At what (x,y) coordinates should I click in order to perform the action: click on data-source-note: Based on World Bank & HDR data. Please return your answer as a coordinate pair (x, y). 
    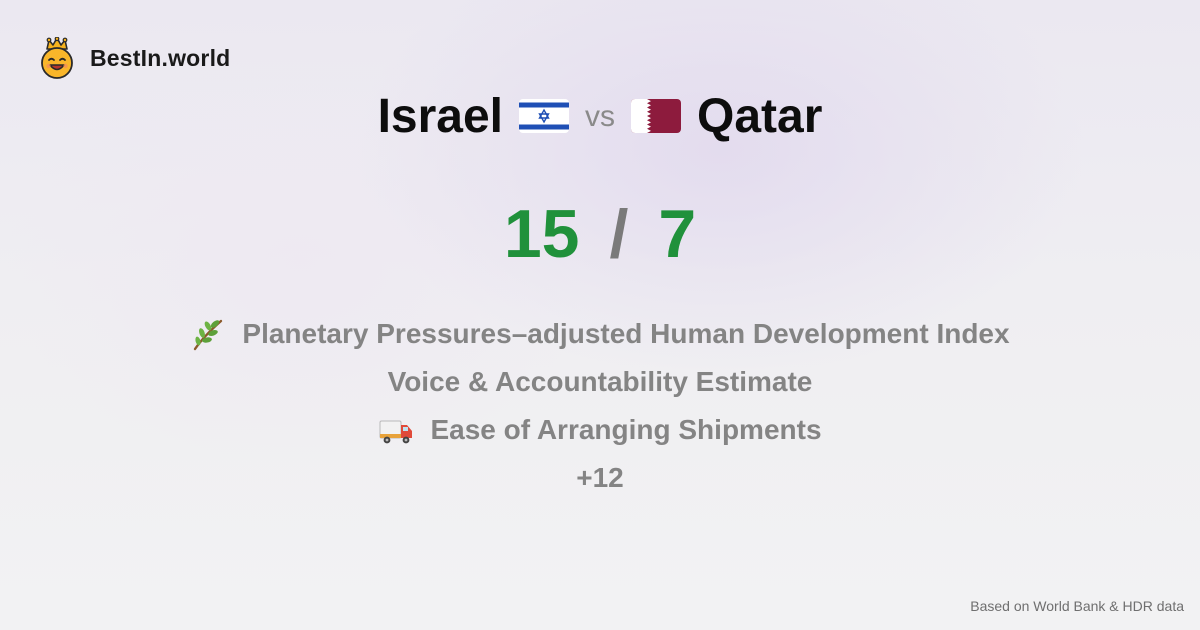
    Looking at the image, I should click on (1077, 606).